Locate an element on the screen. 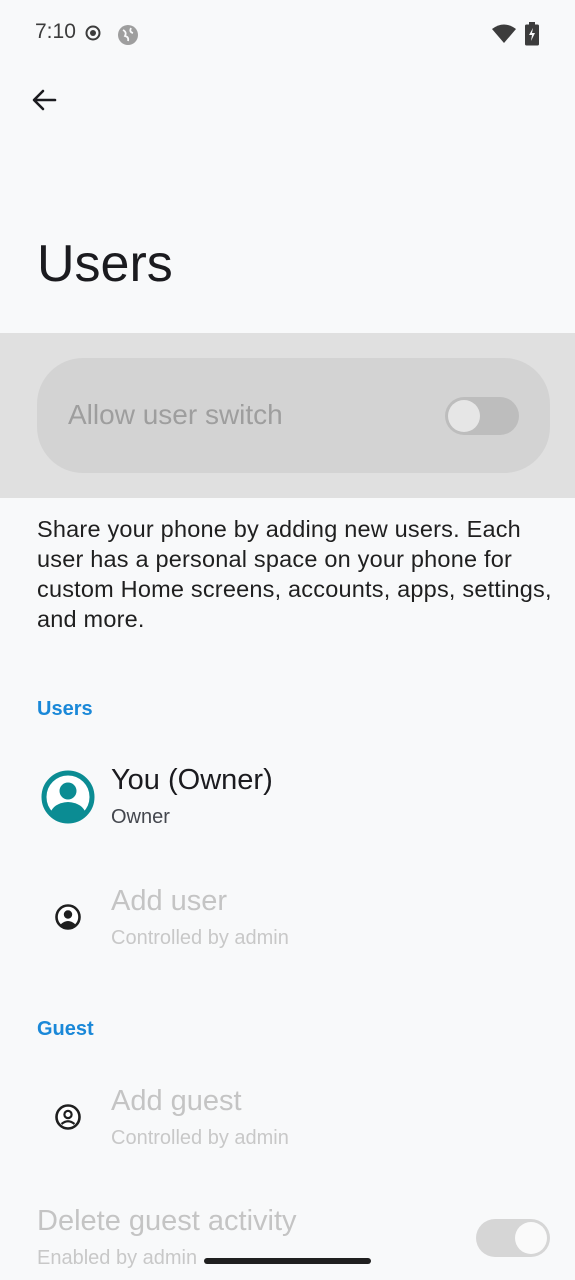  add-user-title: Add user is located at coordinates (169, 901).